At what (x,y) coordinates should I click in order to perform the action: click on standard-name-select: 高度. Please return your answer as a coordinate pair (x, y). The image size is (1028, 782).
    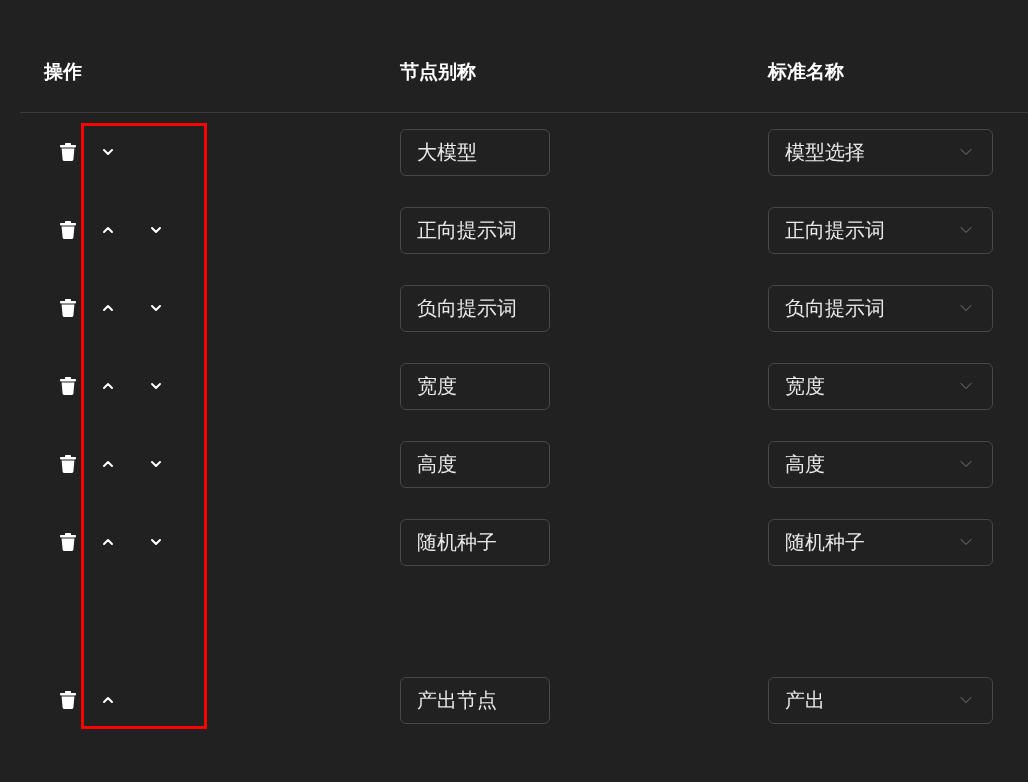
    Looking at the image, I should click on (880, 464).